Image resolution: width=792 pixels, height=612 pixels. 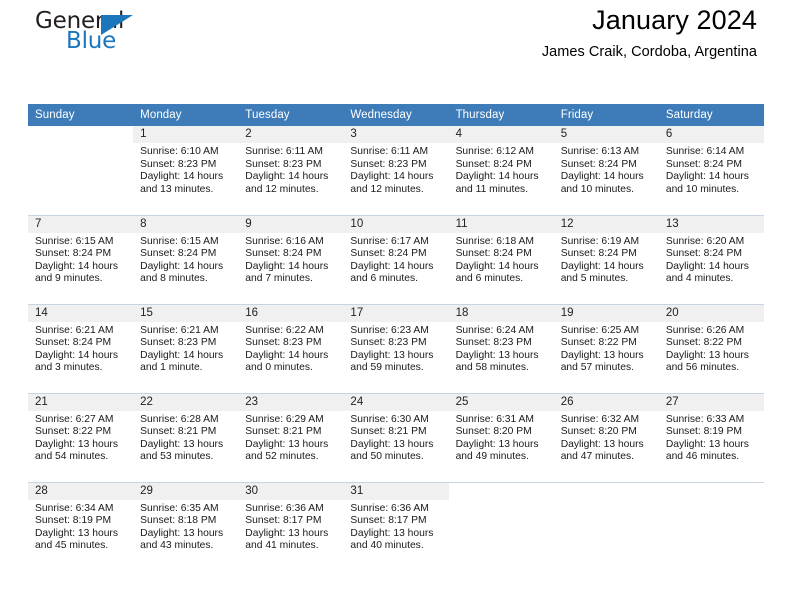 I want to click on day-number: 4, so click(x=501, y=134).